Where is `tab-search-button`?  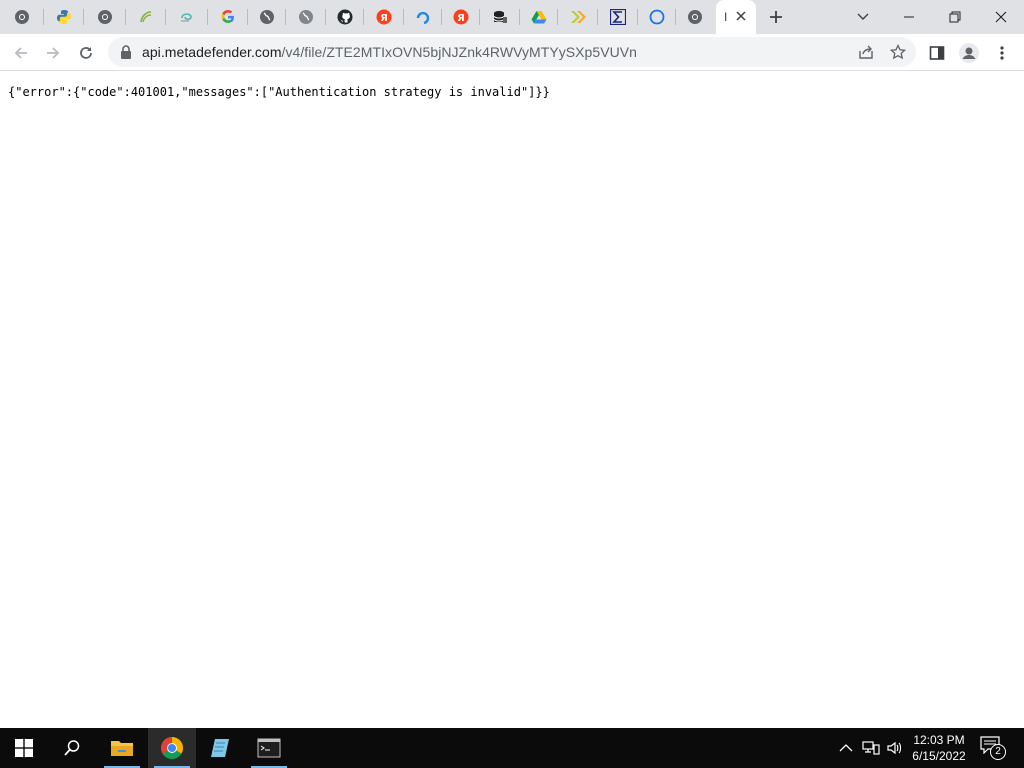 tab-search-button is located at coordinates (863, 17).